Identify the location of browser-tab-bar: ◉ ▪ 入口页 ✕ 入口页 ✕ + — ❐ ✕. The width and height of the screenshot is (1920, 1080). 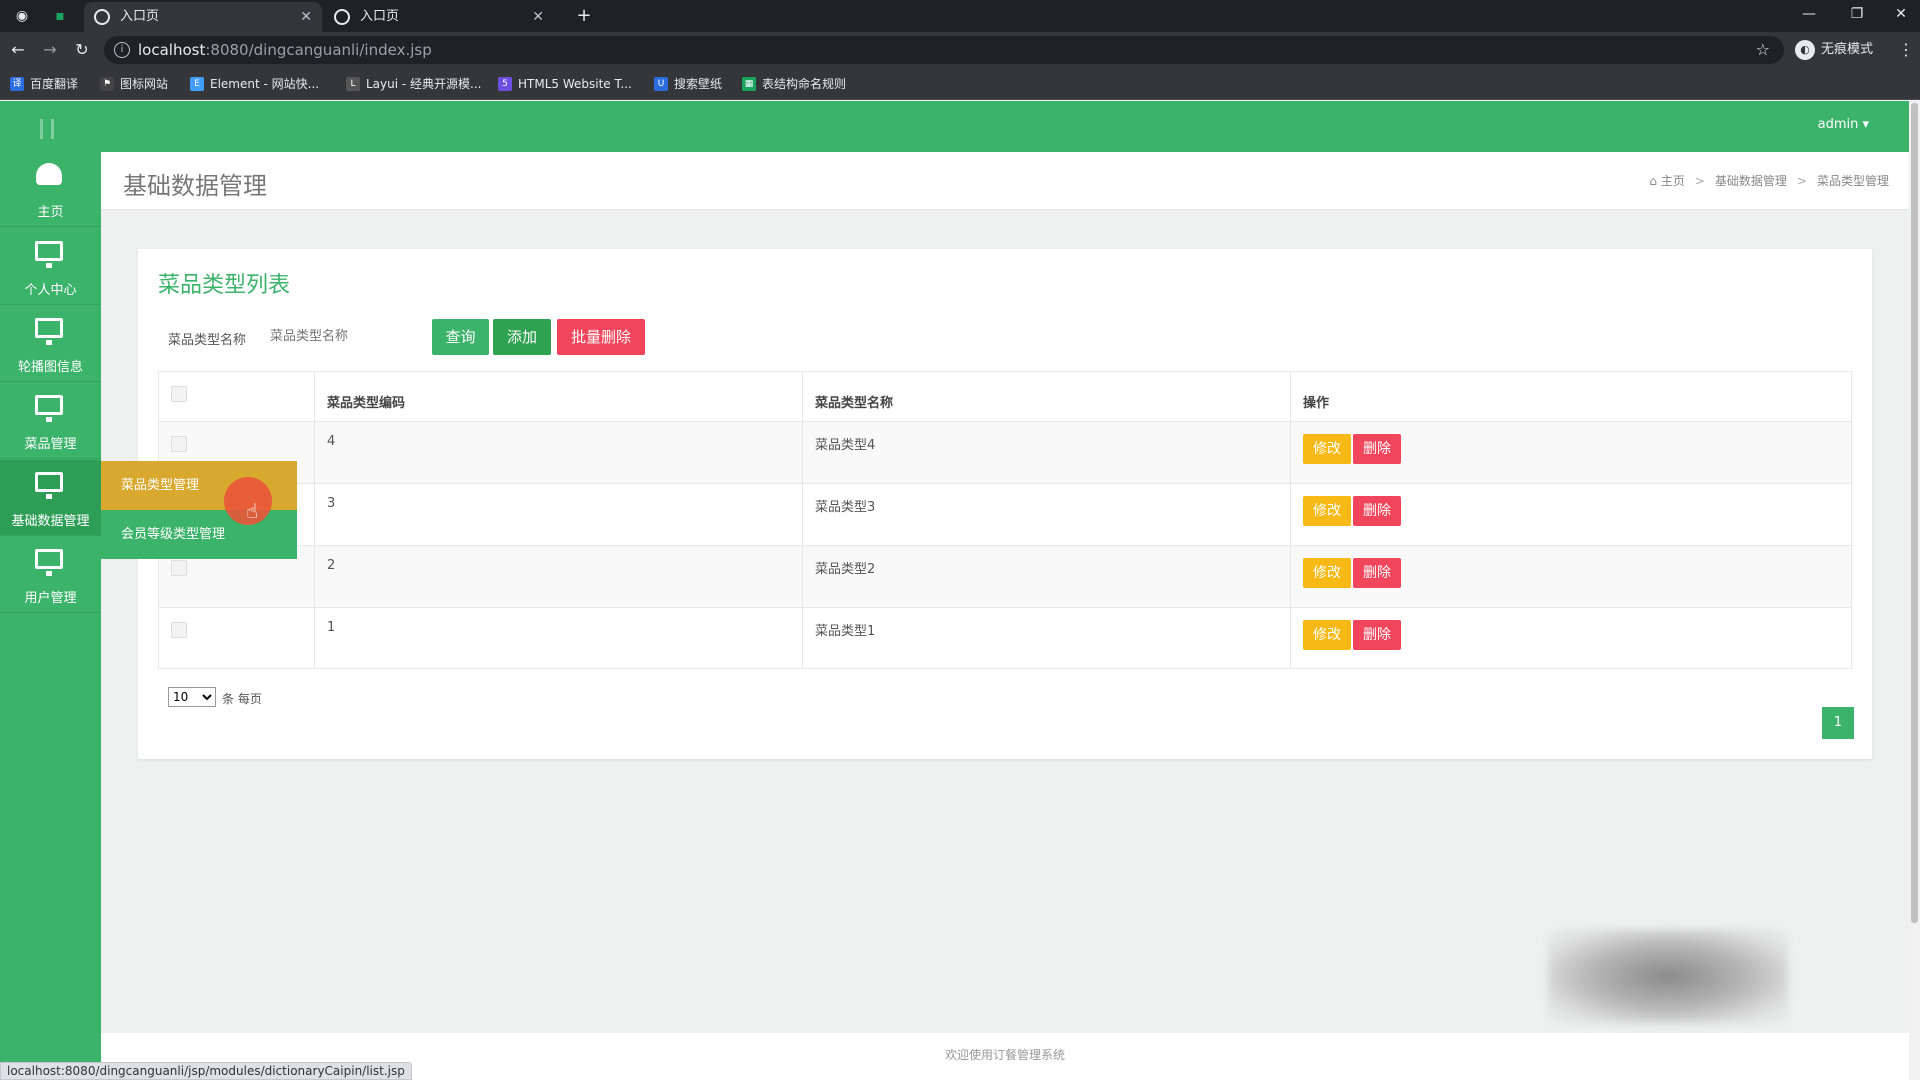
(960, 16).